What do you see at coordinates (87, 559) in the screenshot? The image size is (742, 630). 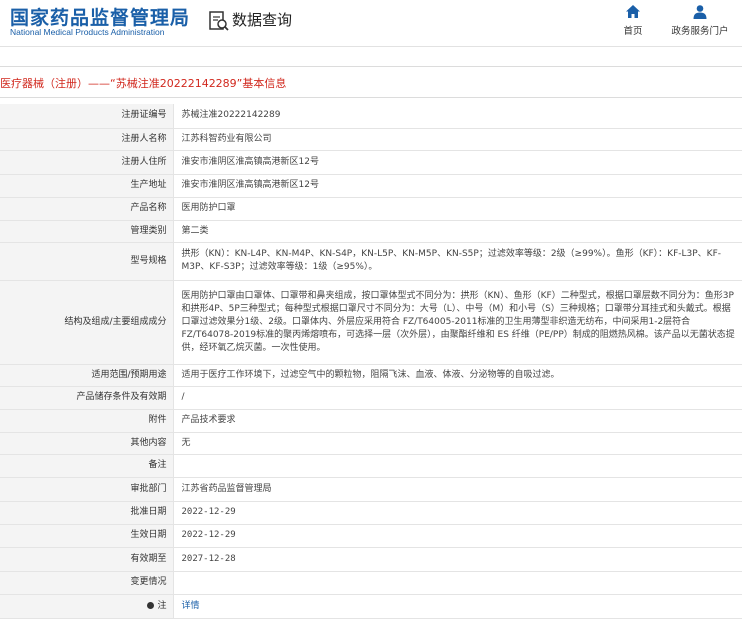 I see `label-expiry-date: 有效期至` at bounding box center [87, 559].